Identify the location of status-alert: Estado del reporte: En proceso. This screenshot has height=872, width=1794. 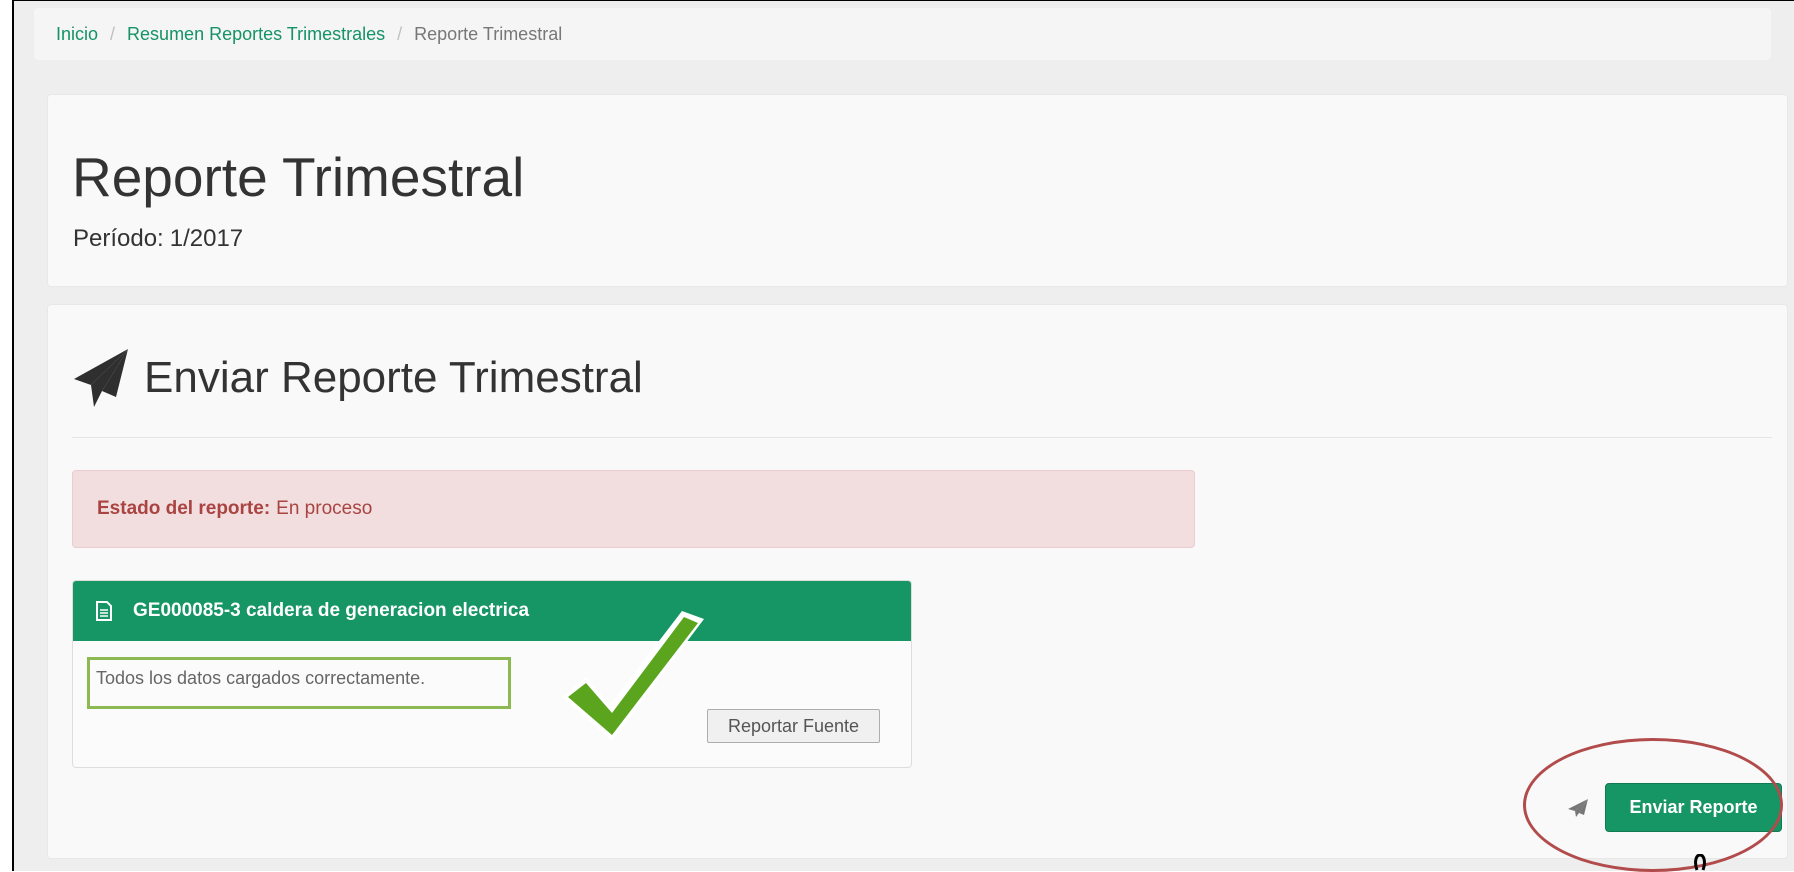
(633, 509).